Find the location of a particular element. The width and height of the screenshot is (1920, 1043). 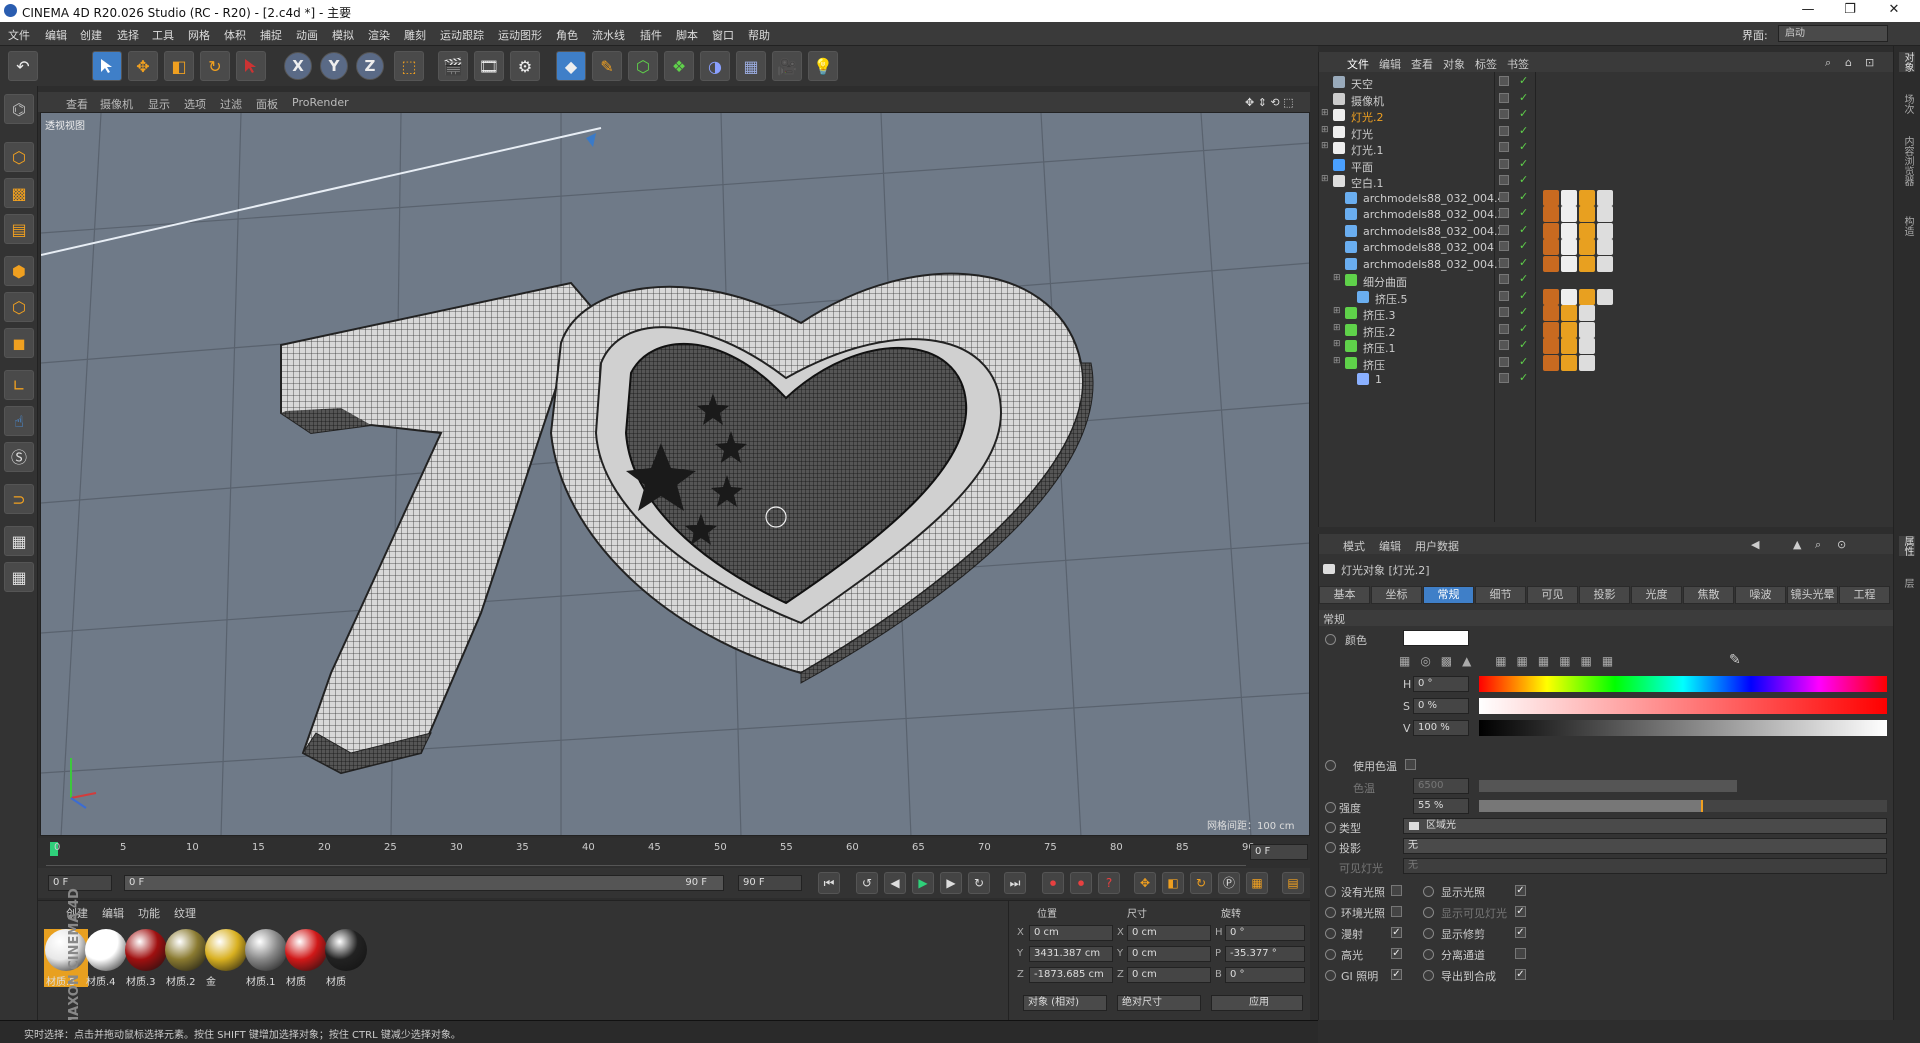

next-key-button: ↻ is located at coordinates (979, 883).